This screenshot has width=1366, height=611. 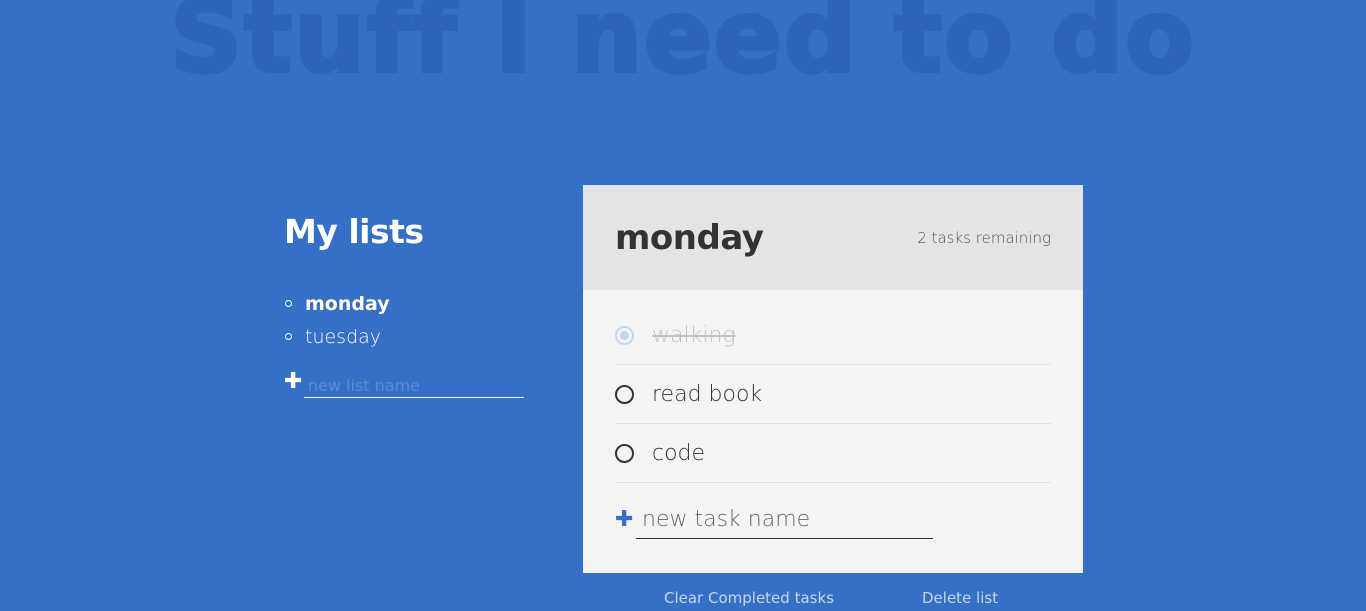 I want to click on task-item: walking, so click(x=833, y=335).